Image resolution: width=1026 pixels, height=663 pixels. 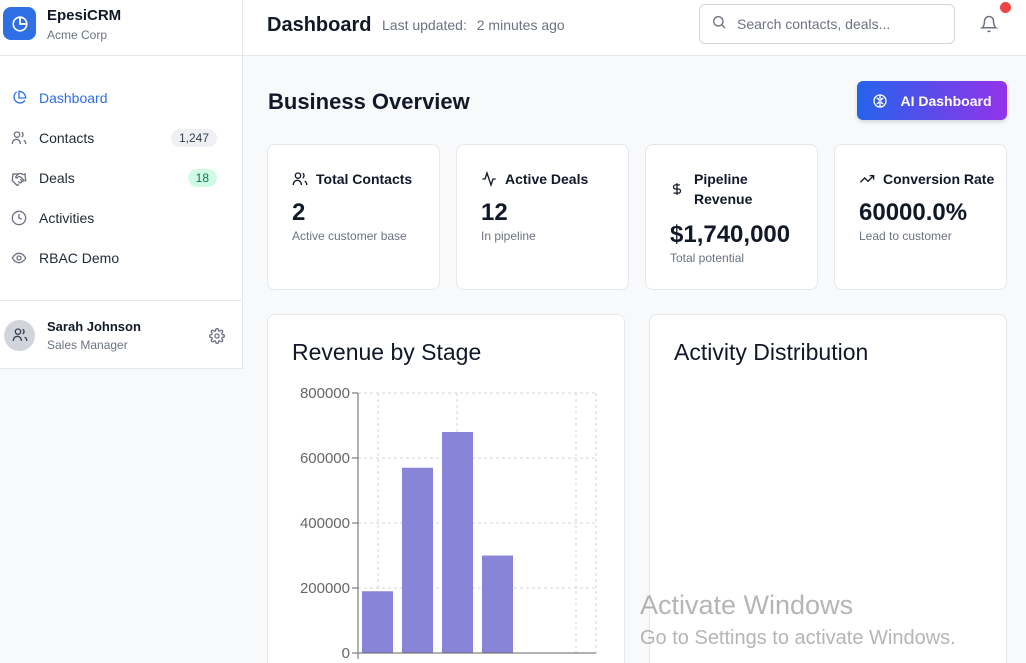 What do you see at coordinates (424, 25) in the screenshot?
I see `last-updated-label: Last updated:` at bounding box center [424, 25].